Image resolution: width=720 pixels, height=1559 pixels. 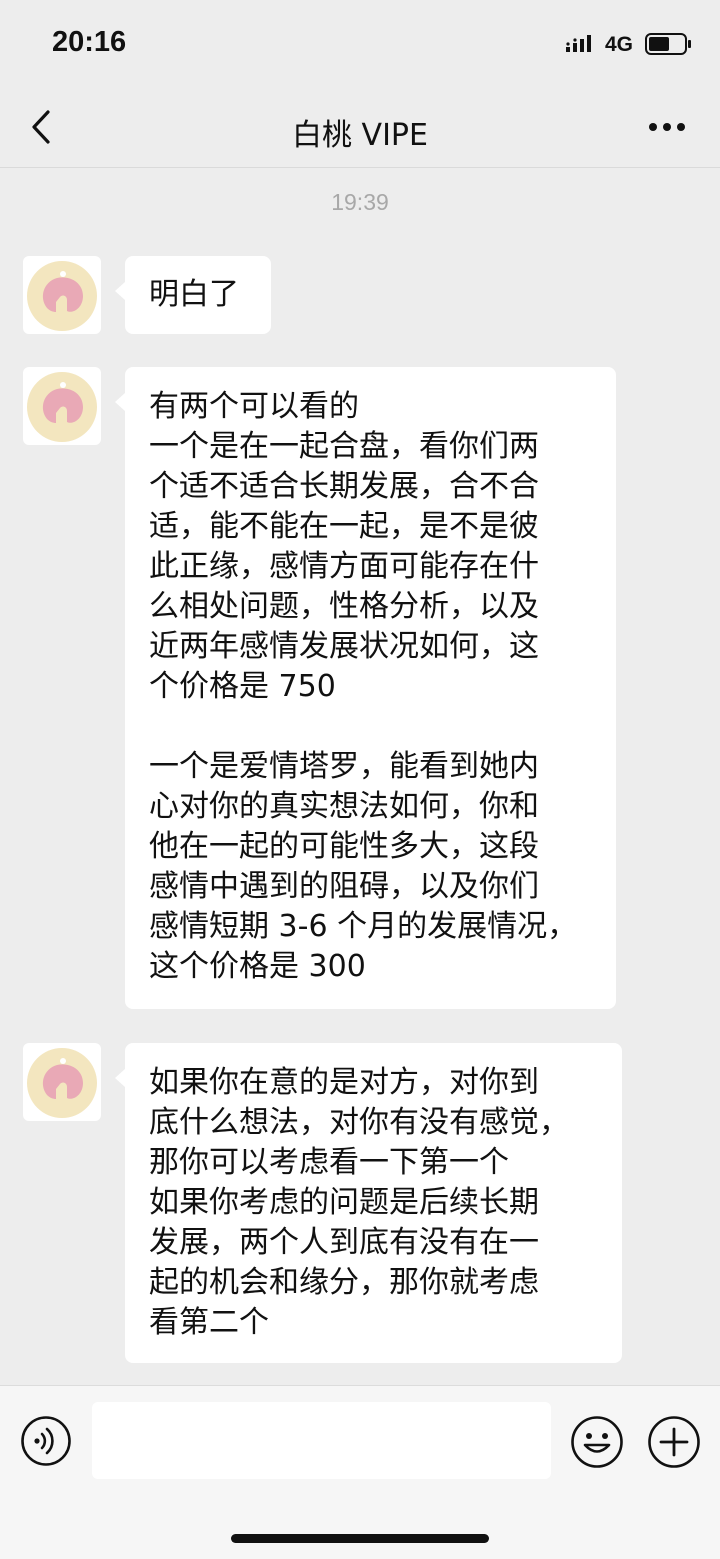 What do you see at coordinates (674, 1442) in the screenshot?
I see `plus-icon` at bounding box center [674, 1442].